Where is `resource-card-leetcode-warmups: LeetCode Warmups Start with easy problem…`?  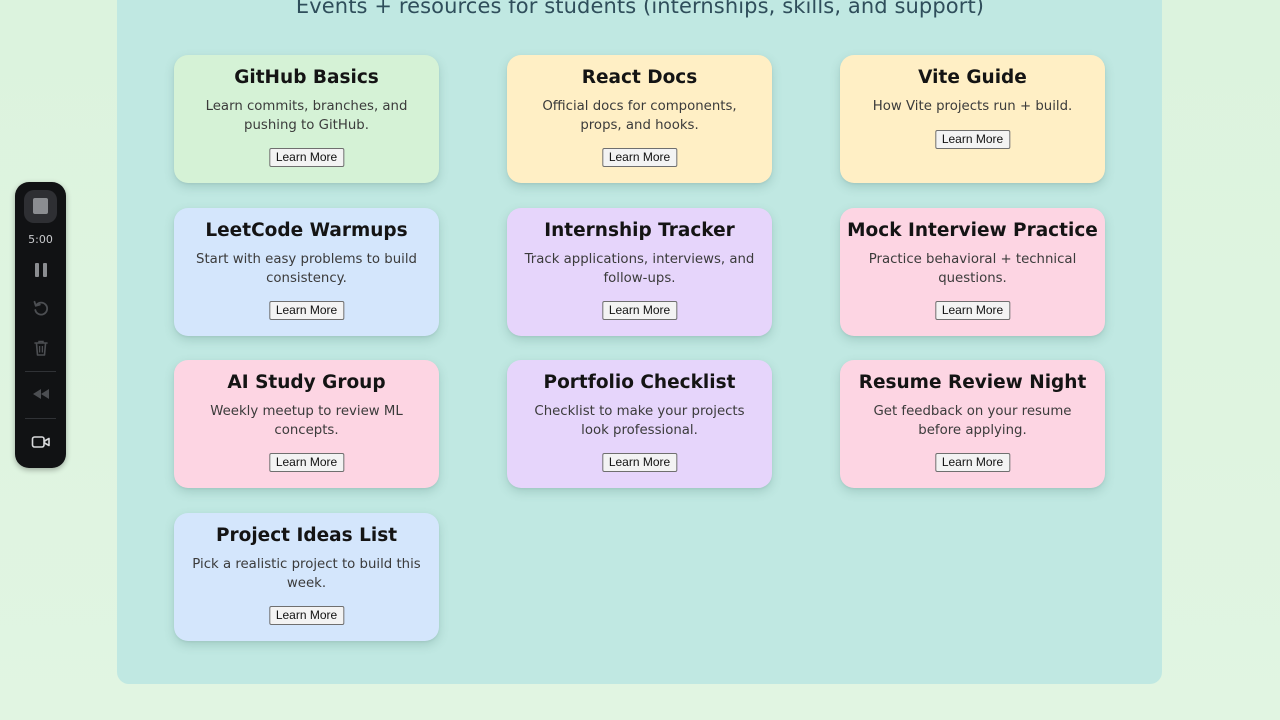 resource-card-leetcode-warmups: LeetCode Warmups Start with easy problem… is located at coordinates (306, 272).